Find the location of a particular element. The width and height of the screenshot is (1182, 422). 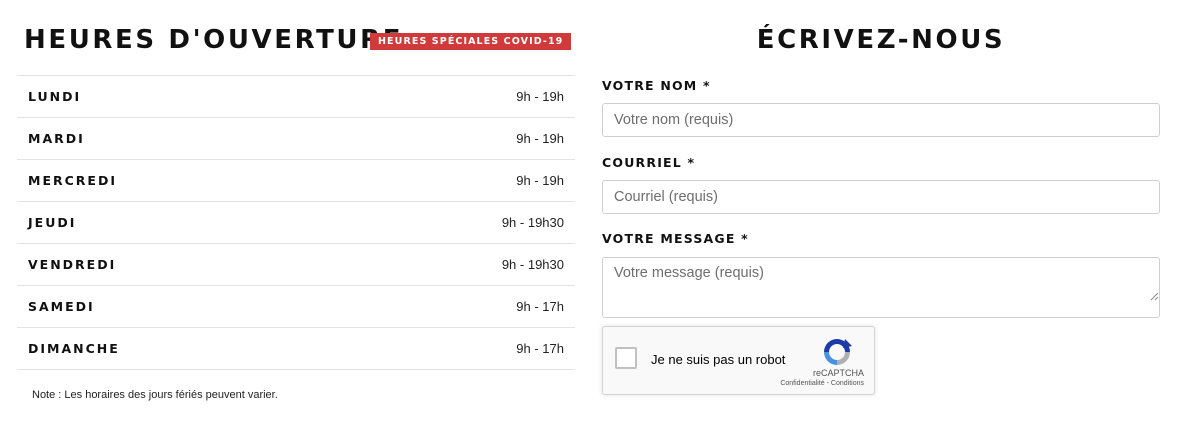

hours-row-saturday: SAMEDI 9h - 17h is located at coordinates (296, 307).